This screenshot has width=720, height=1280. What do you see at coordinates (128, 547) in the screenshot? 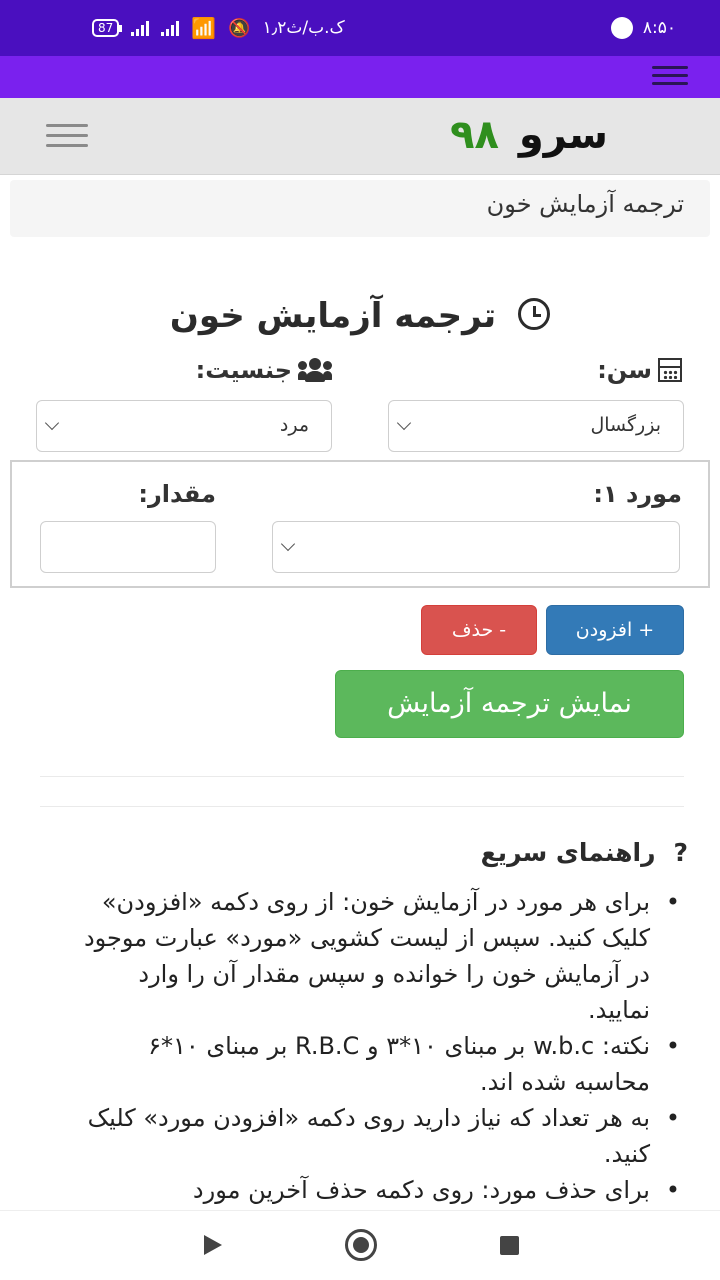
I see `amount-input` at bounding box center [128, 547].